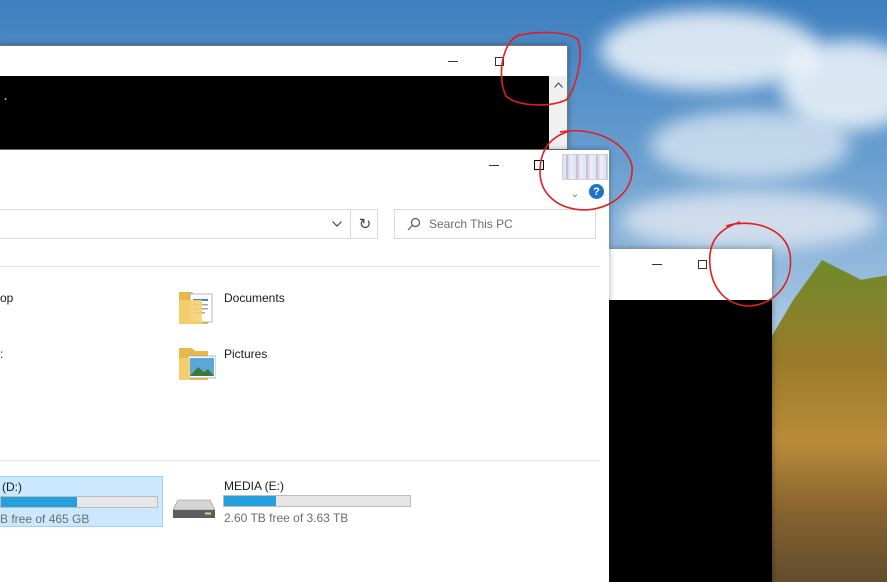 This screenshot has height=582, width=887. Describe the element at coordinates (45, 519) in the screenshot. I see `drive-d-free-space: B free of 465 GB` at that location.